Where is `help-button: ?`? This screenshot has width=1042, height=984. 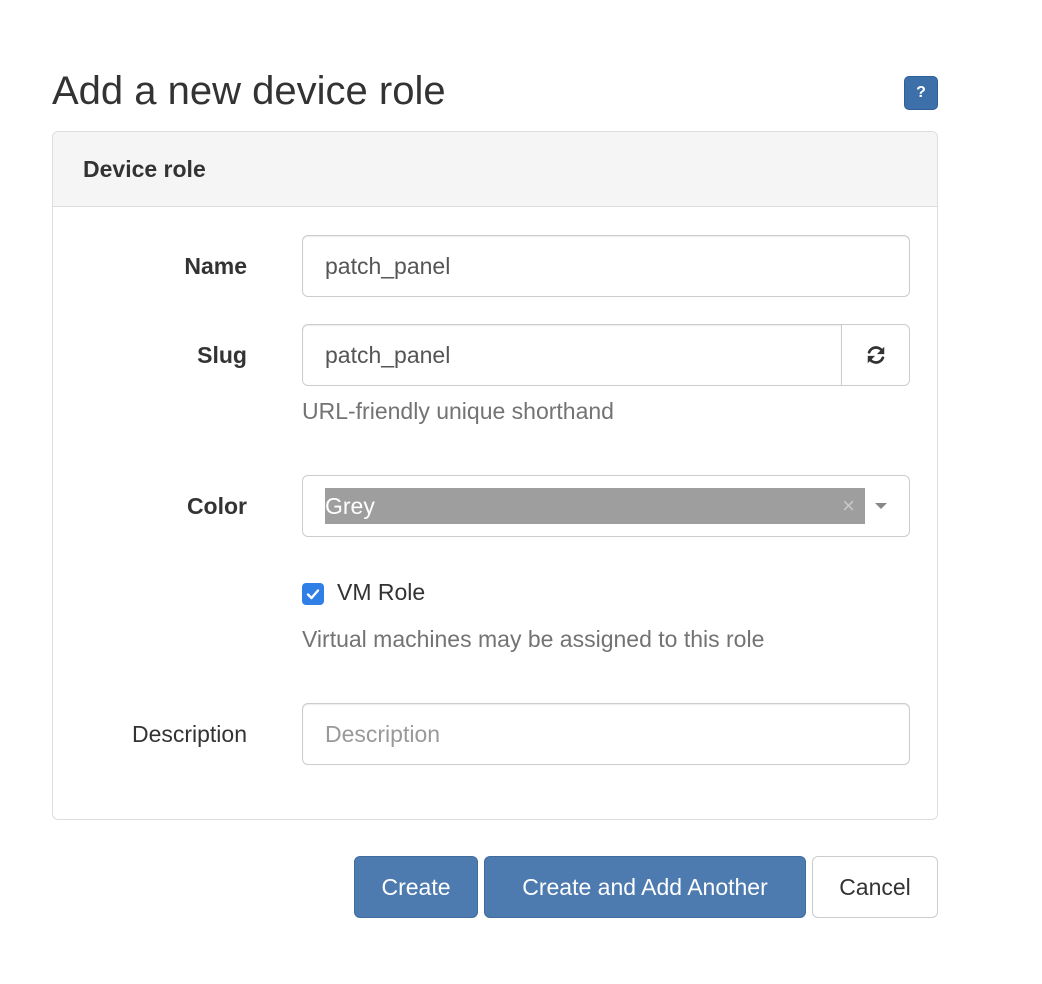
help-button: ? is located at coordinates (921, 93).